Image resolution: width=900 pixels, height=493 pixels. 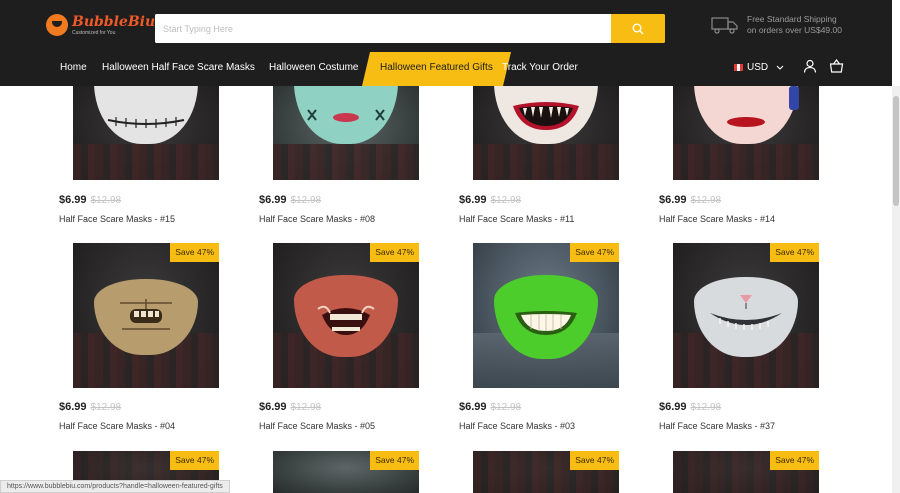 What do you see at coordinates (794, 30) in the screenshot?
I see `shipping-line-2: on orders over US$49.00` at bounding box center [794, 30].